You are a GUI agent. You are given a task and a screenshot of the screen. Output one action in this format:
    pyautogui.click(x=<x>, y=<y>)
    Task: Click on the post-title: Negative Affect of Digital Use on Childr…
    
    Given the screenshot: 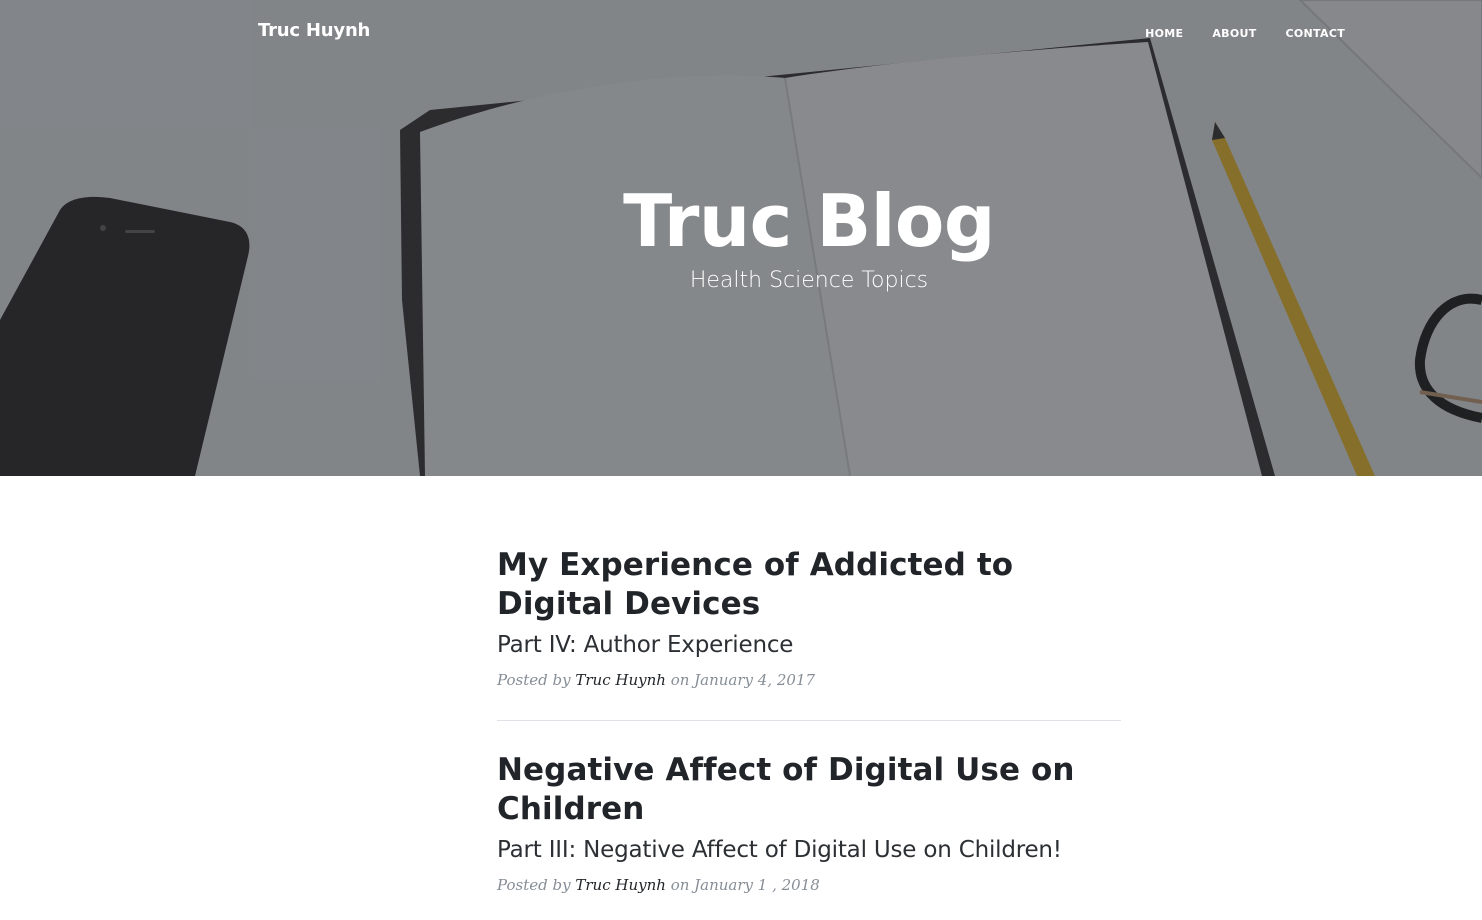 What is the action you would take?
    pyautogui.click(x=809, y=790)
    